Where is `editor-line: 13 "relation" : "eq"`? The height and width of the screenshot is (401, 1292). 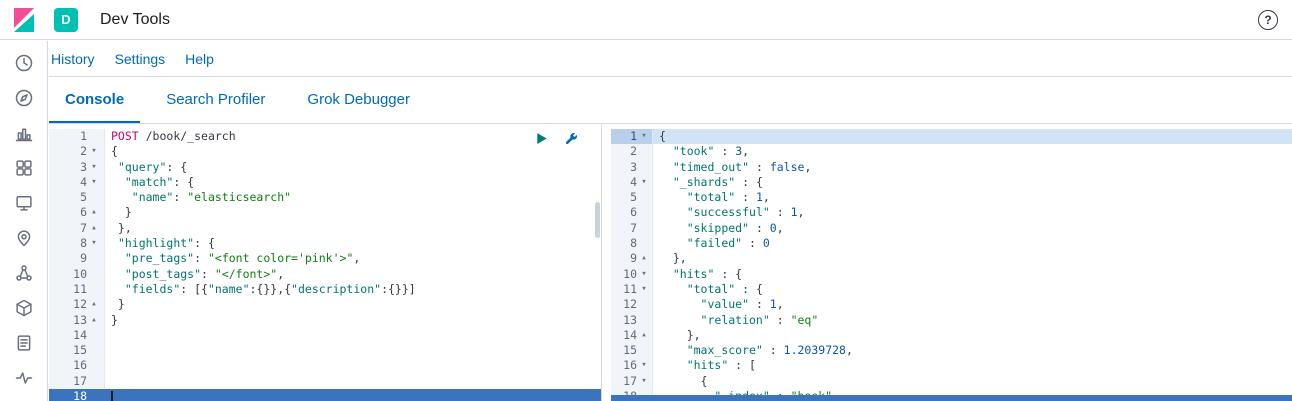 editor-line: 13 "relation" : "eq" is located at coordinates (951, 320).